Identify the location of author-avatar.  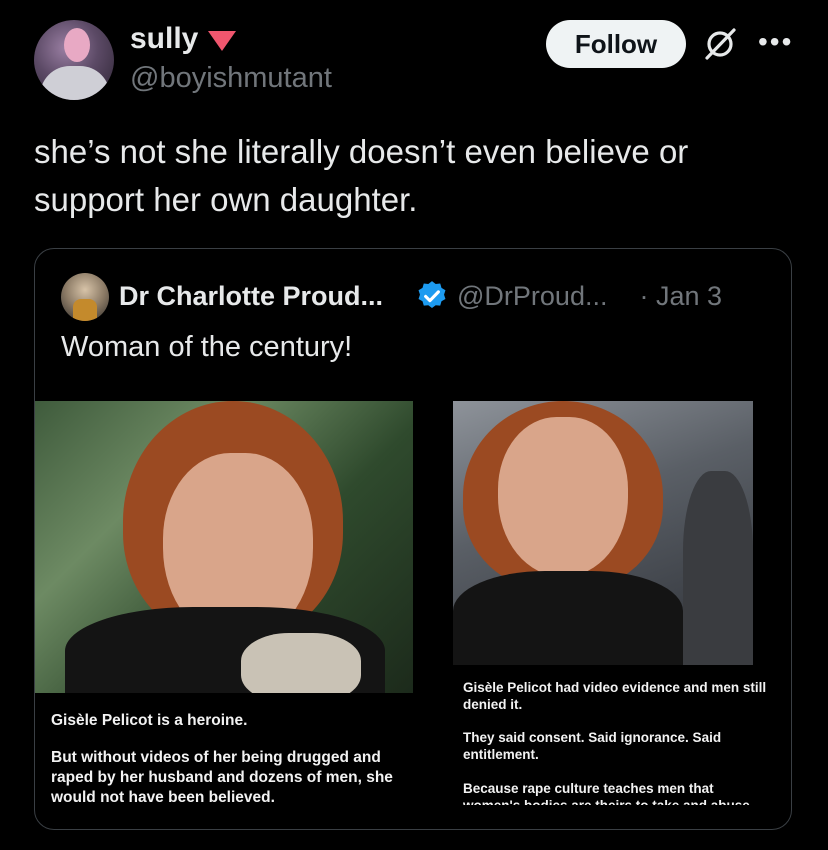
(74, 60).